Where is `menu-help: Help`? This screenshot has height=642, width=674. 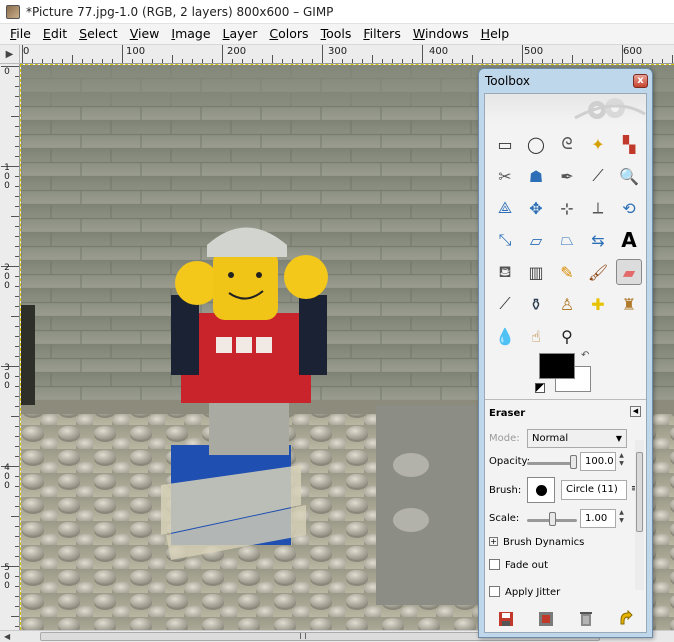
menu-help: Help is located at coordinates (495, 34).